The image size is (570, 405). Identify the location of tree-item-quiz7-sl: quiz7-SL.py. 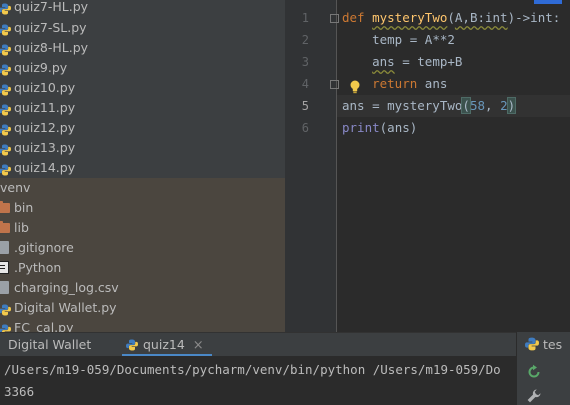
(142, 28).